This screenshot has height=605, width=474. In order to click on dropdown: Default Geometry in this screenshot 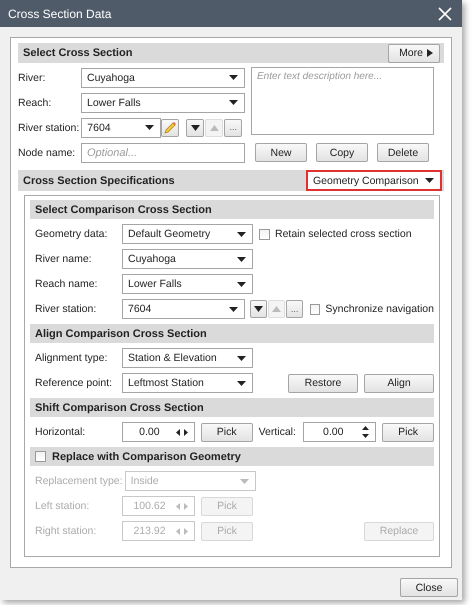, I will do `click(187, 234)`.